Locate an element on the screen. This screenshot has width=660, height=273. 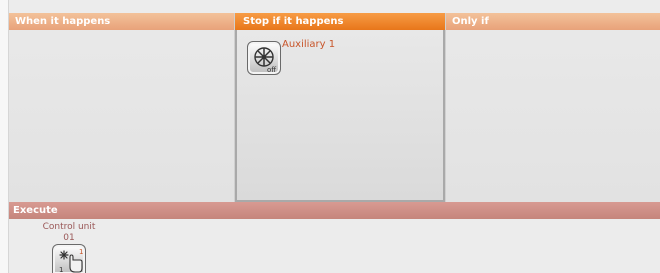
left-gutter is located at coordinates (4, 136).